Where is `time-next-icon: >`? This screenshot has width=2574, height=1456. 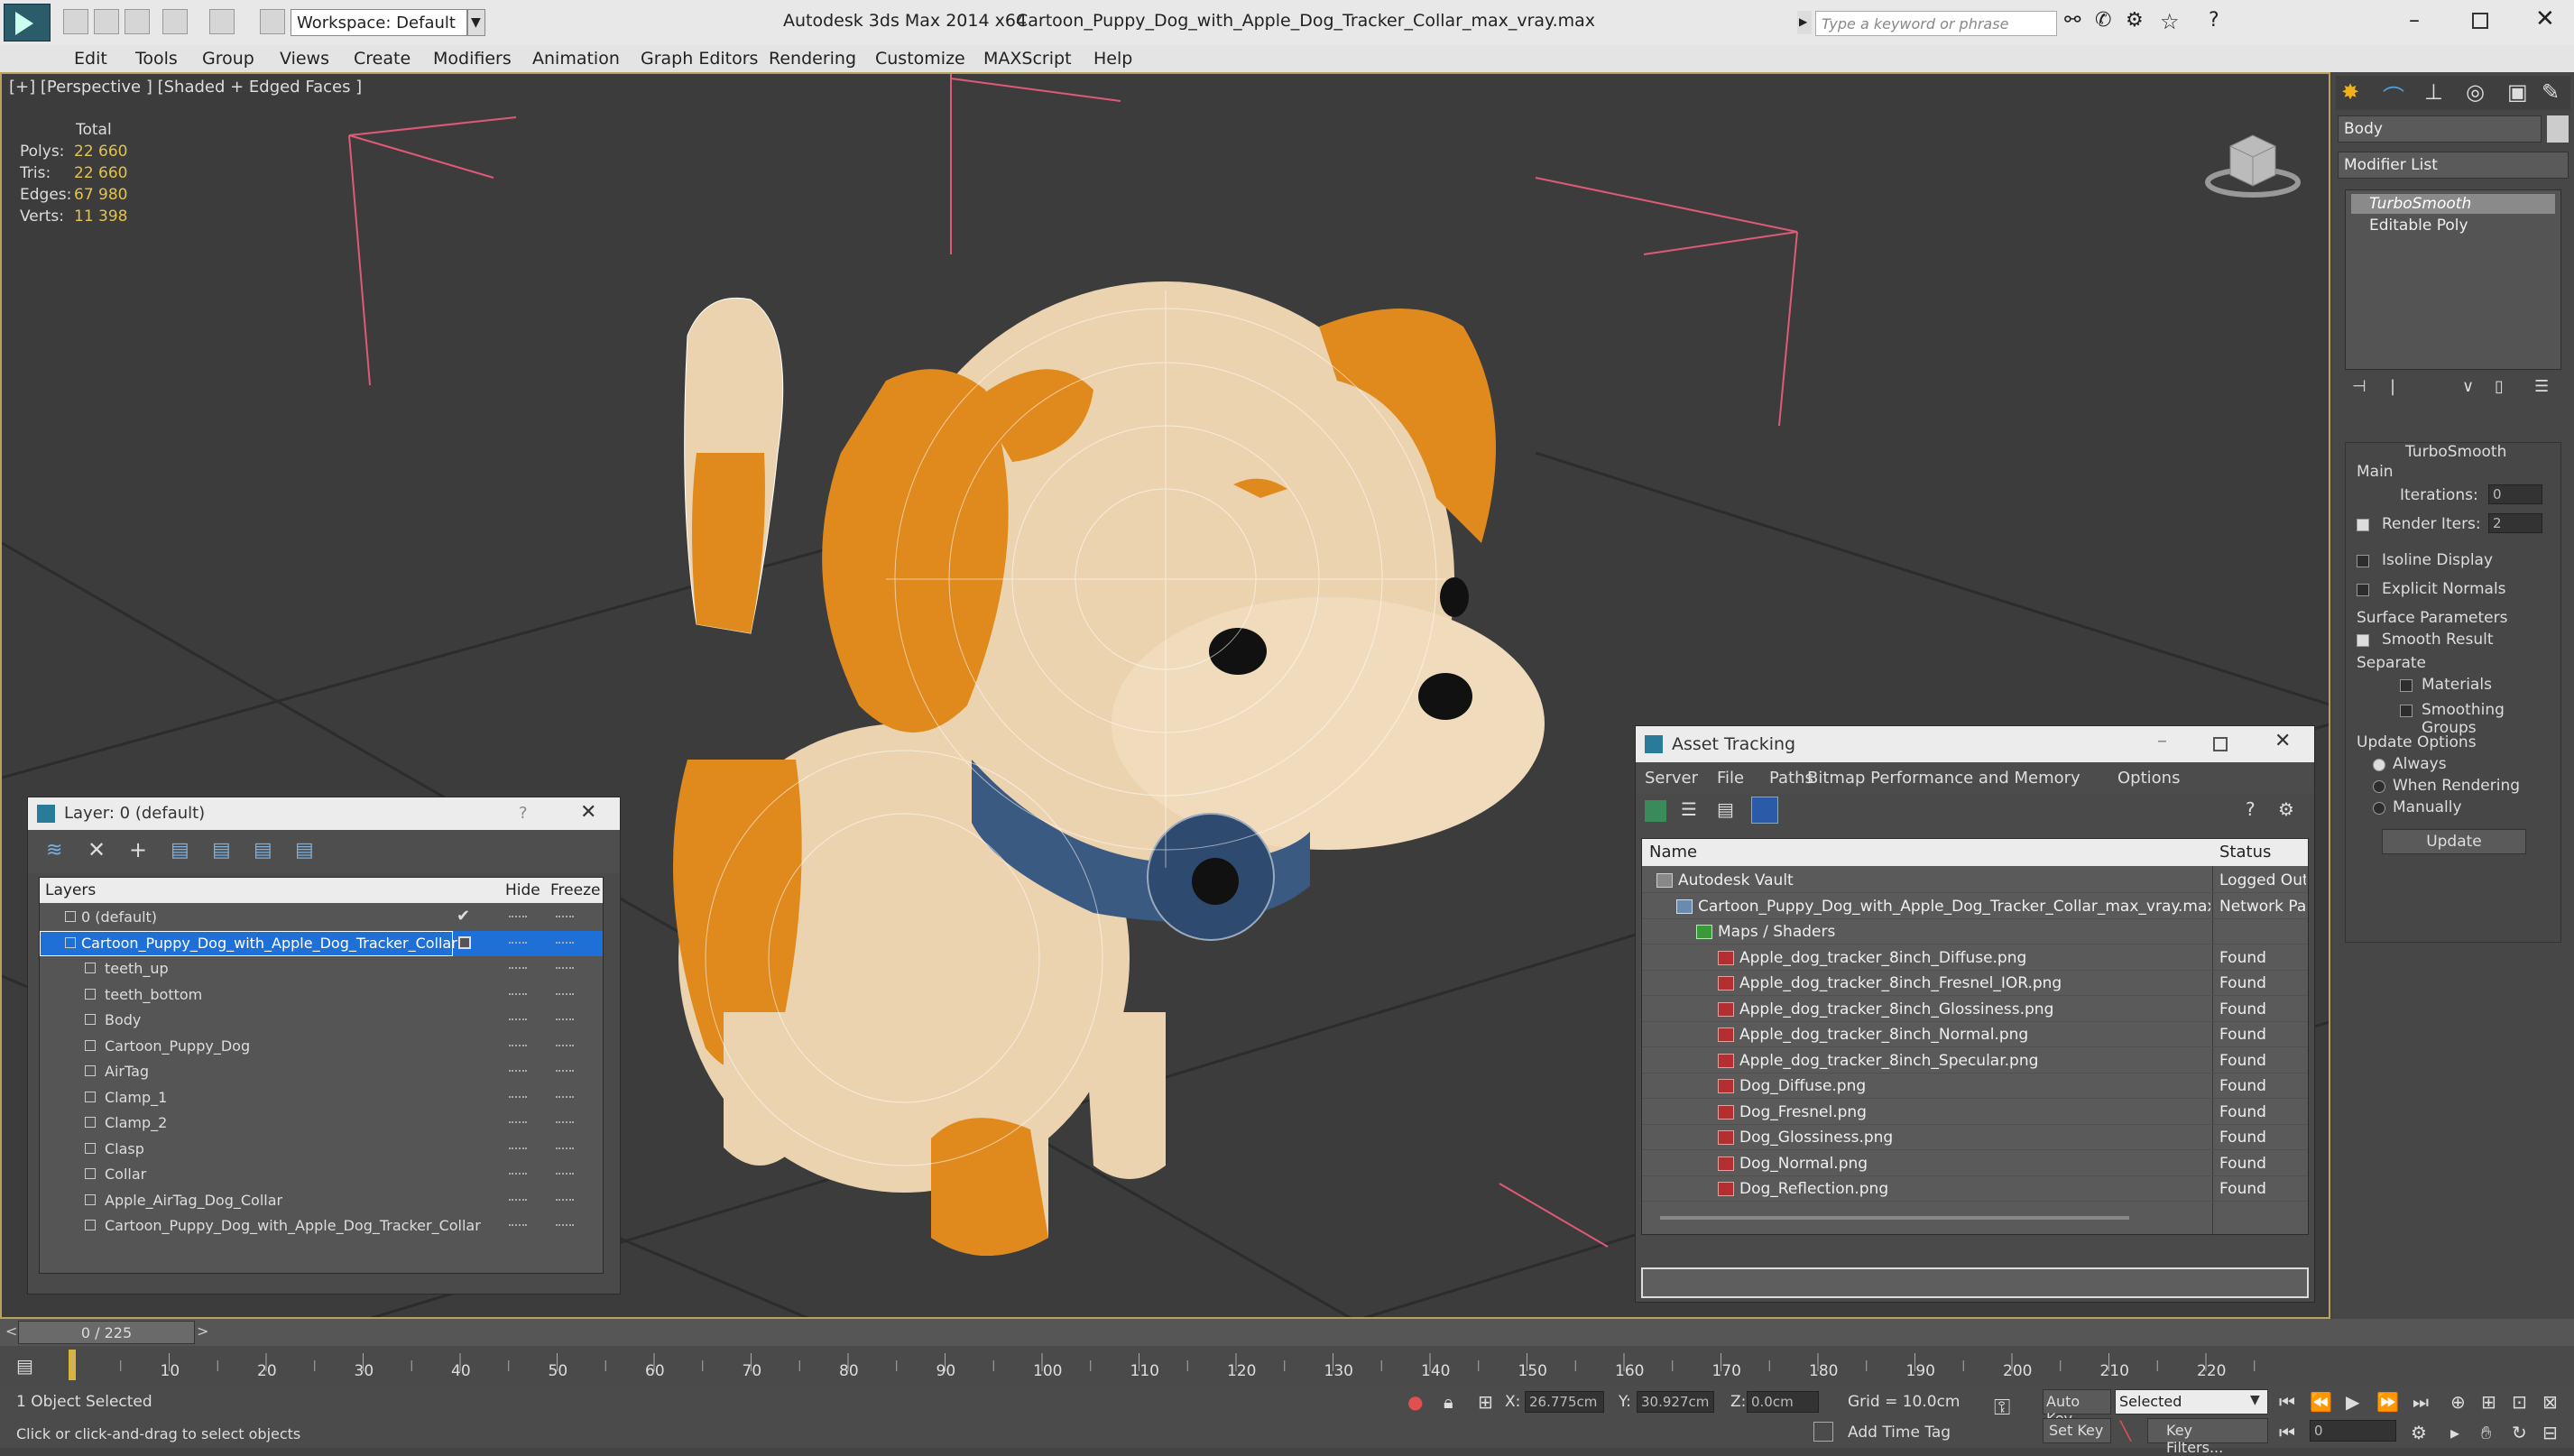 time-next-icon: > is located at coordinates (202, 1331).